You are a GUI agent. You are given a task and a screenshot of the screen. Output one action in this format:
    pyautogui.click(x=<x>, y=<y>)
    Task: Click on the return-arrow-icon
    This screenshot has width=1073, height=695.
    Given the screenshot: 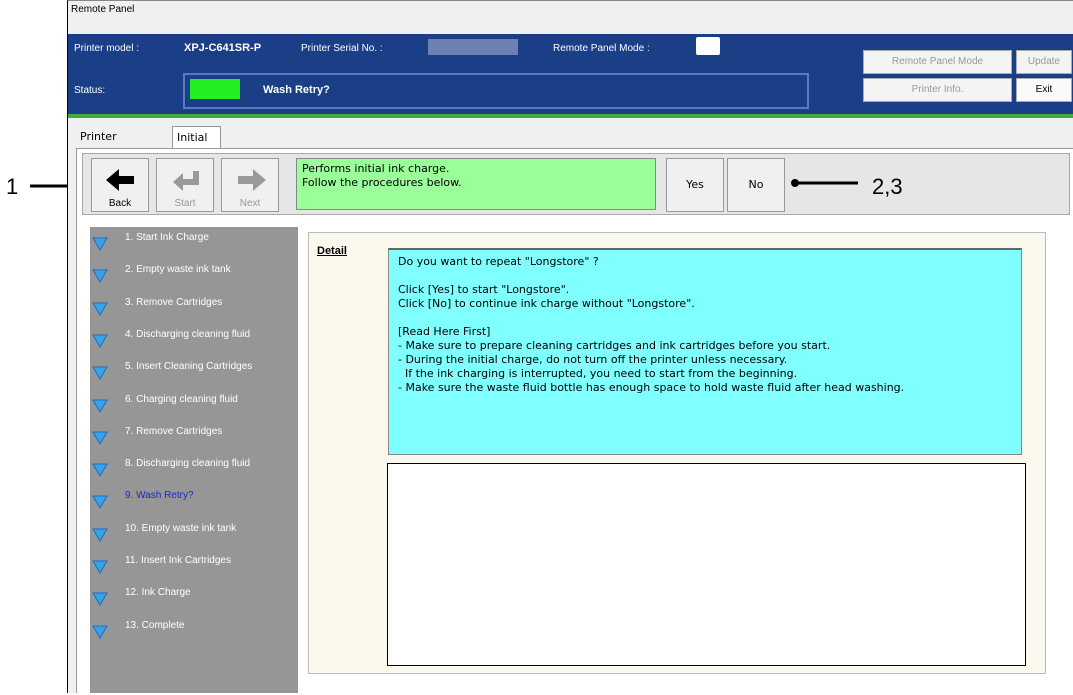 What is the action you would take?
    pyautogui.click(x=186, y=181)
    